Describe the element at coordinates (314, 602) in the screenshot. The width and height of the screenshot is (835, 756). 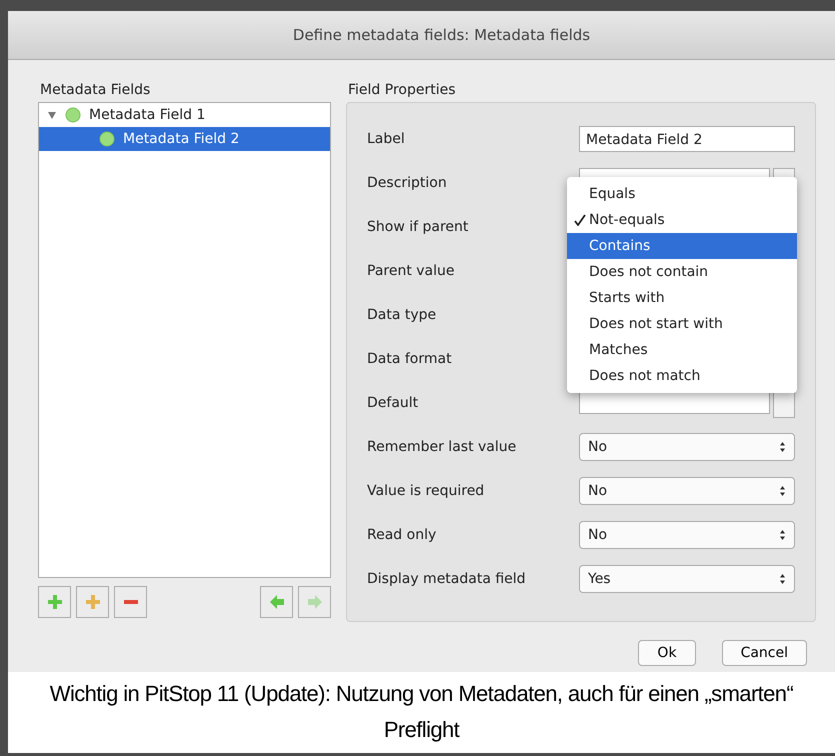
I see `right-arrow-icon` at that location.